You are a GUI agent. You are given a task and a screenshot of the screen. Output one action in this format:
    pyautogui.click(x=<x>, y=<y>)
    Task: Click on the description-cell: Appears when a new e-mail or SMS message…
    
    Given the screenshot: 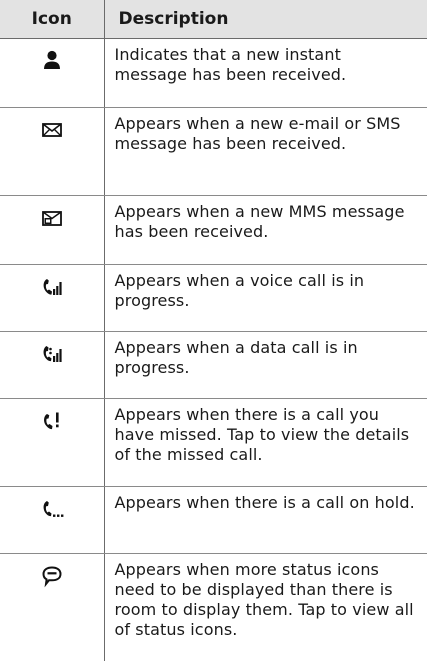 What is the action you would take?
    pyautogui.click(x=265, y=151)
    